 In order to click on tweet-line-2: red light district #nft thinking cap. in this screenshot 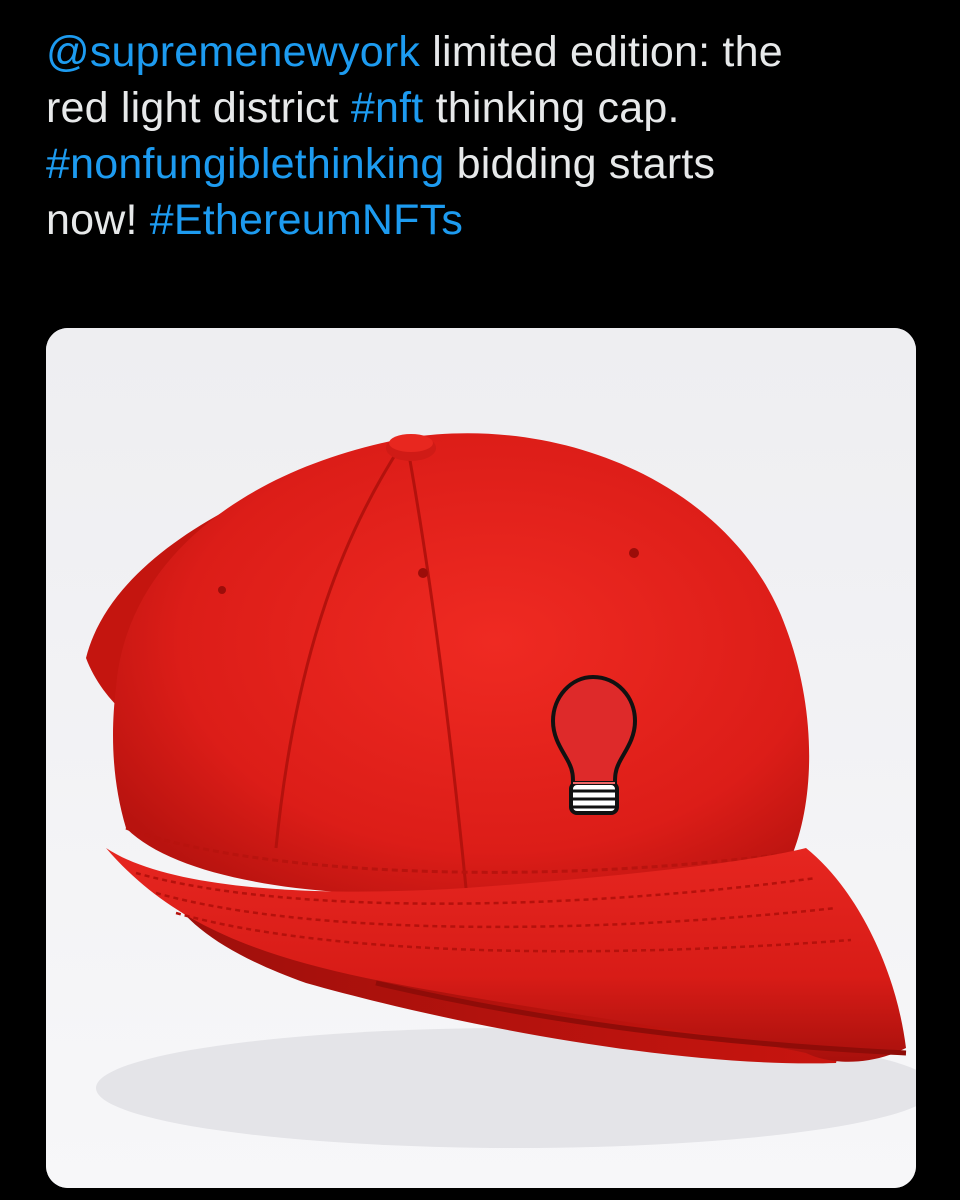, I will do `click(486, 108)`.